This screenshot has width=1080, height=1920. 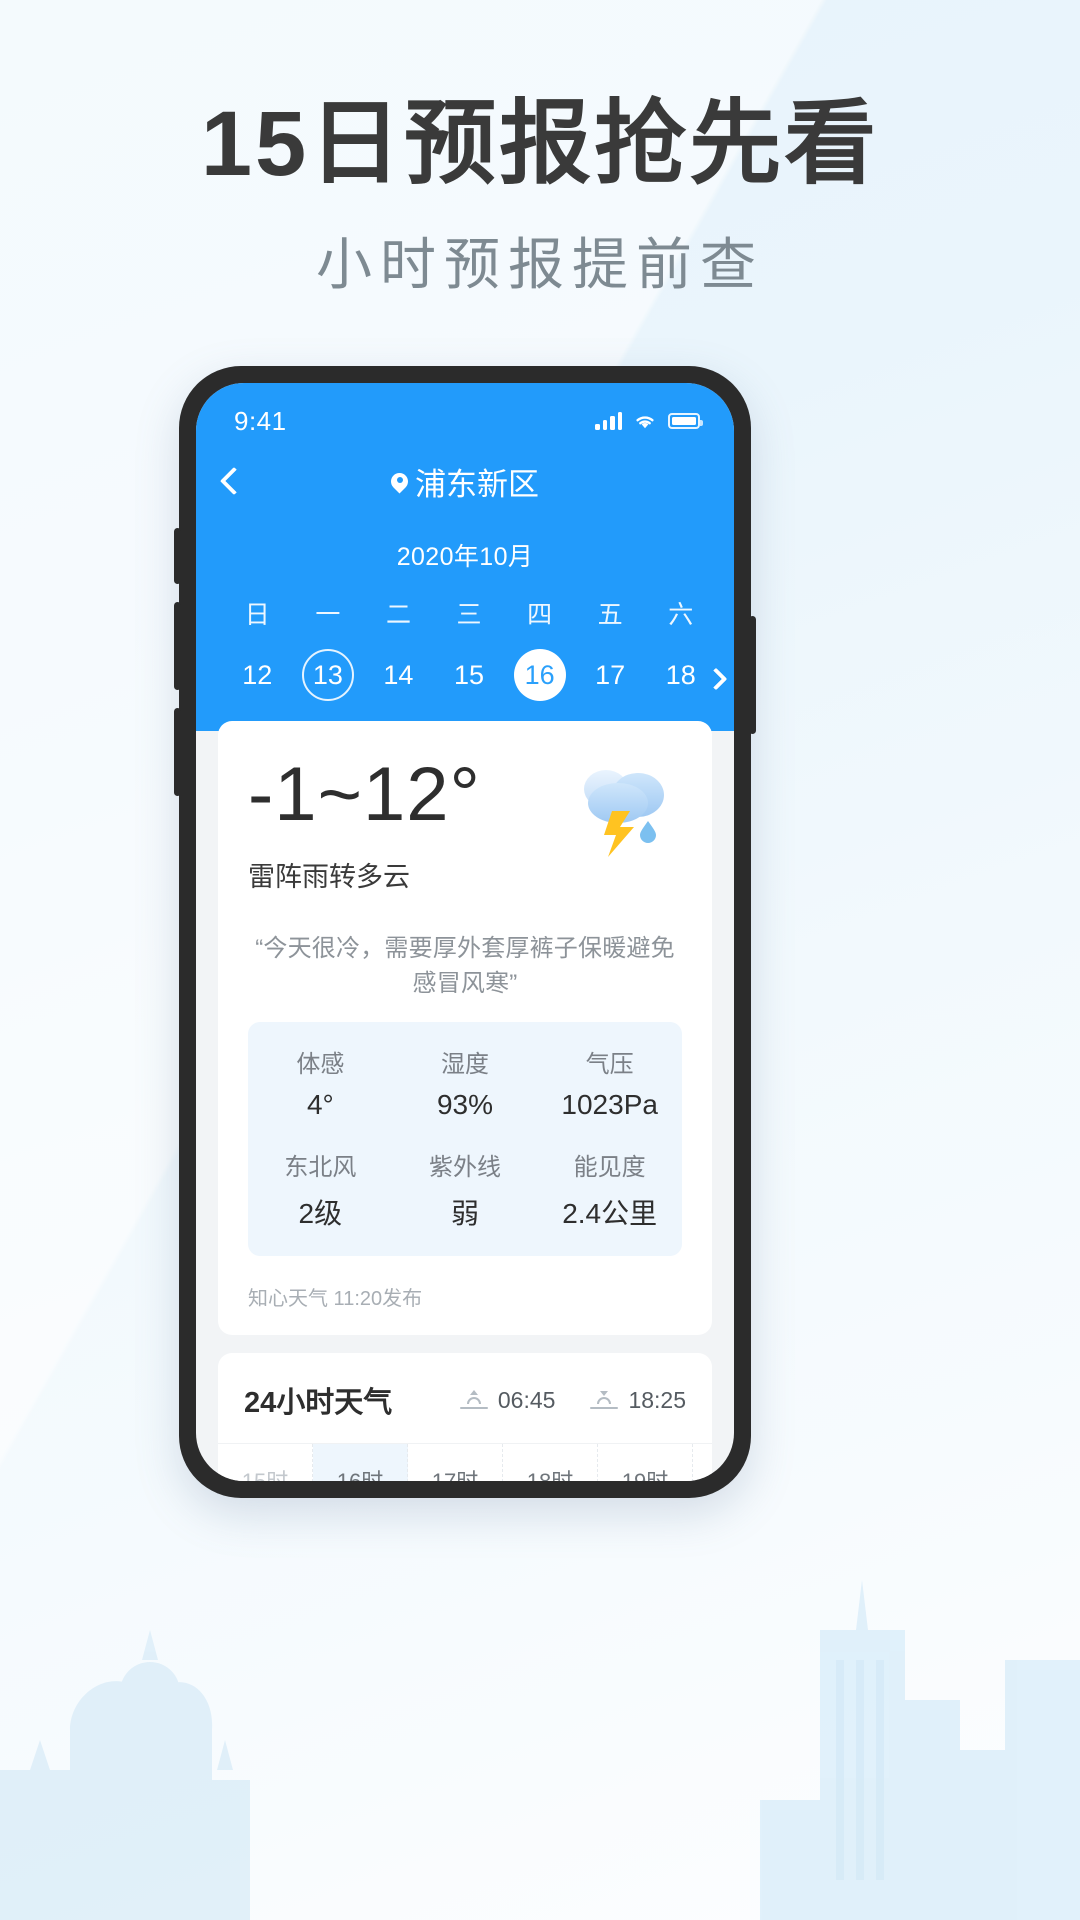 I want to click on metric-value: 1023Pa, so click(x=609, y=1104).